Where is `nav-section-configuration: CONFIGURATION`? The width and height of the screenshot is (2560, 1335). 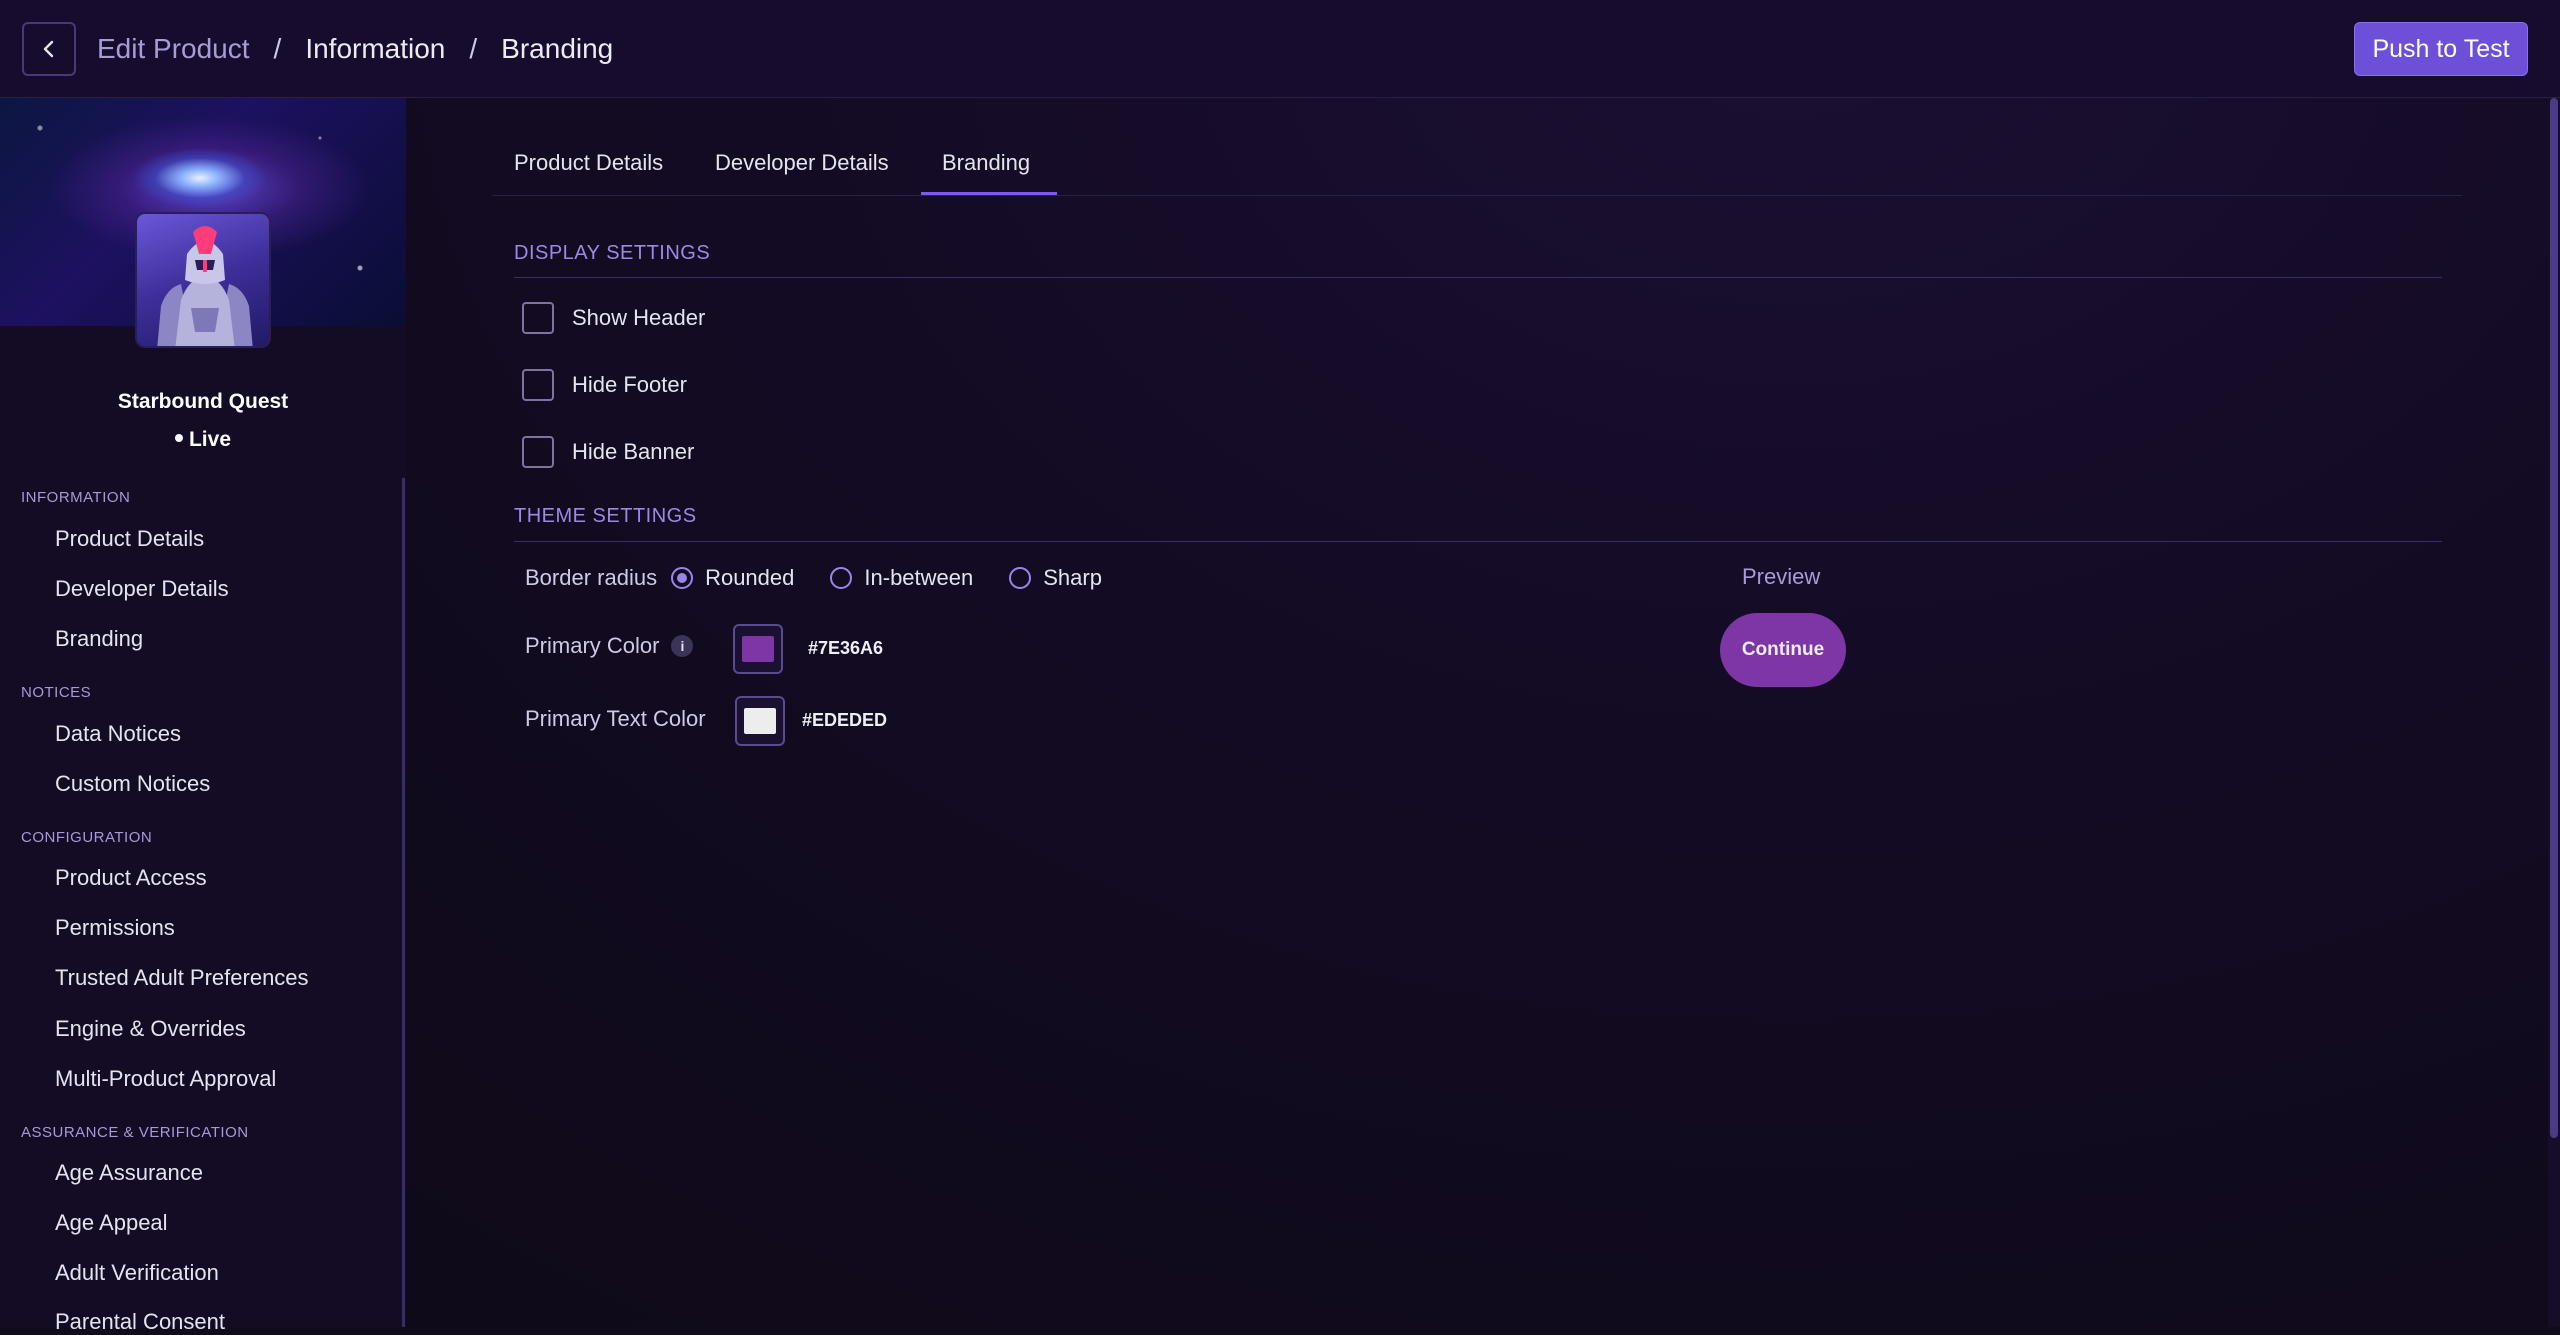 nav-section-configuration: CONFIGURATION is located at coordinates (87, 837).